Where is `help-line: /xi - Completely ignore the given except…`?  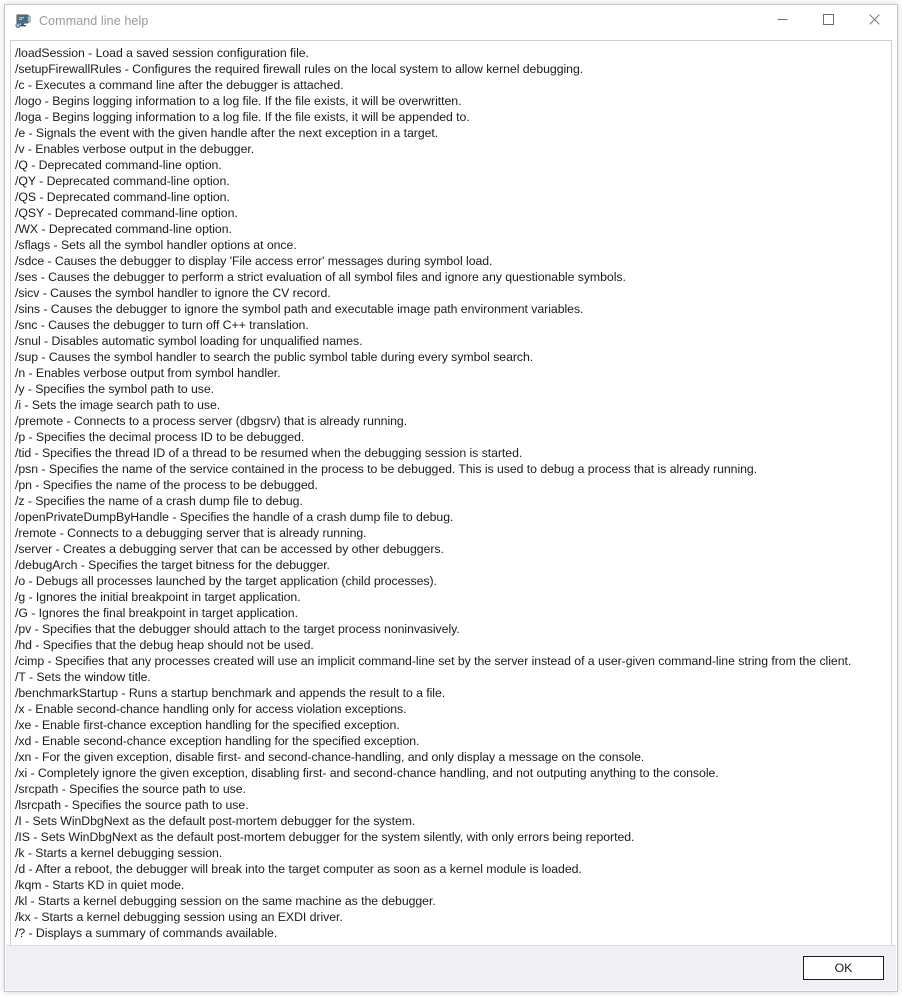
help-line: /xi - Completely ignore the given except… is located at coordinates (367, 773).